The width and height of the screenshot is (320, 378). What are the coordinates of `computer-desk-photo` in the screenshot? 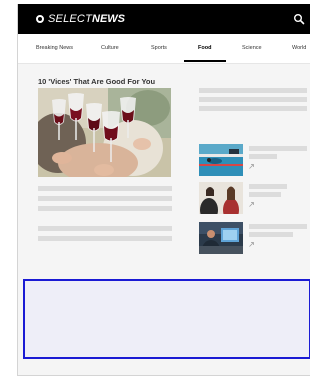 It's located at (221, 238).